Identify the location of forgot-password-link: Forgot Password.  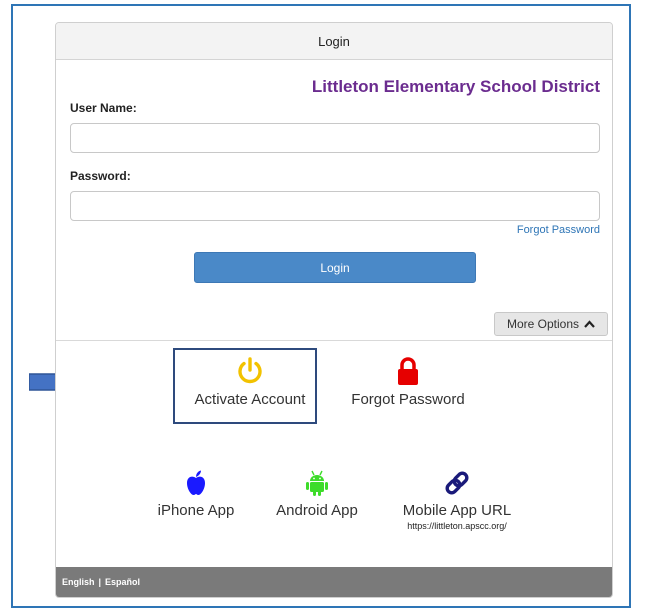
(558, 230).